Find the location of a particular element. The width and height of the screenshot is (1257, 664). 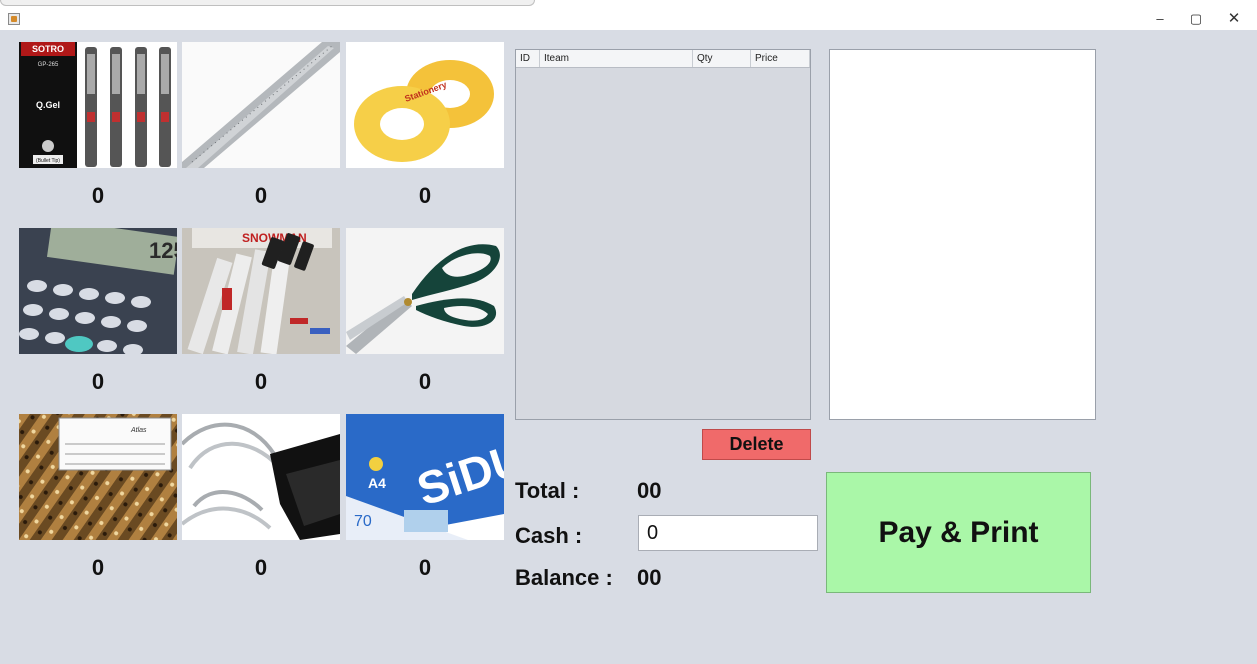

column-header-price: Price is located at coordinates (780, 58).